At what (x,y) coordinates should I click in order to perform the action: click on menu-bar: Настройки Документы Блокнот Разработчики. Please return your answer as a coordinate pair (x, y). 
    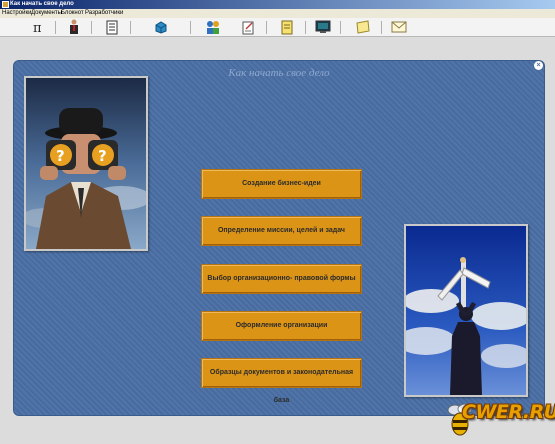
    Looking at the image, I should click on (277, 13).